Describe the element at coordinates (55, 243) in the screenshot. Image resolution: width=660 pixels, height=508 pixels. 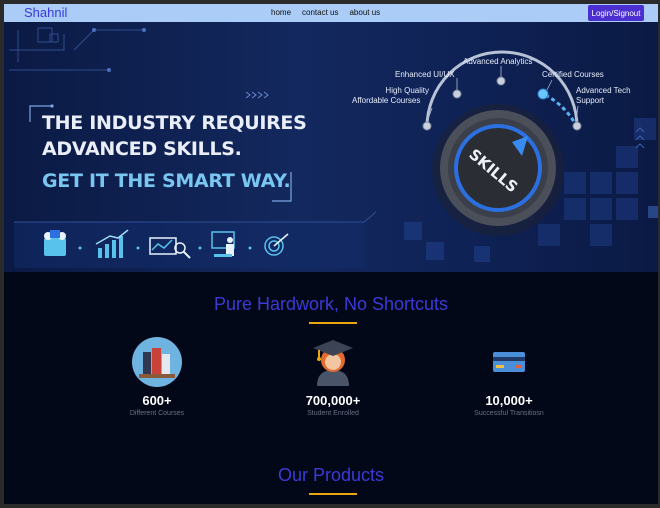
I see `team-icon` at that location.